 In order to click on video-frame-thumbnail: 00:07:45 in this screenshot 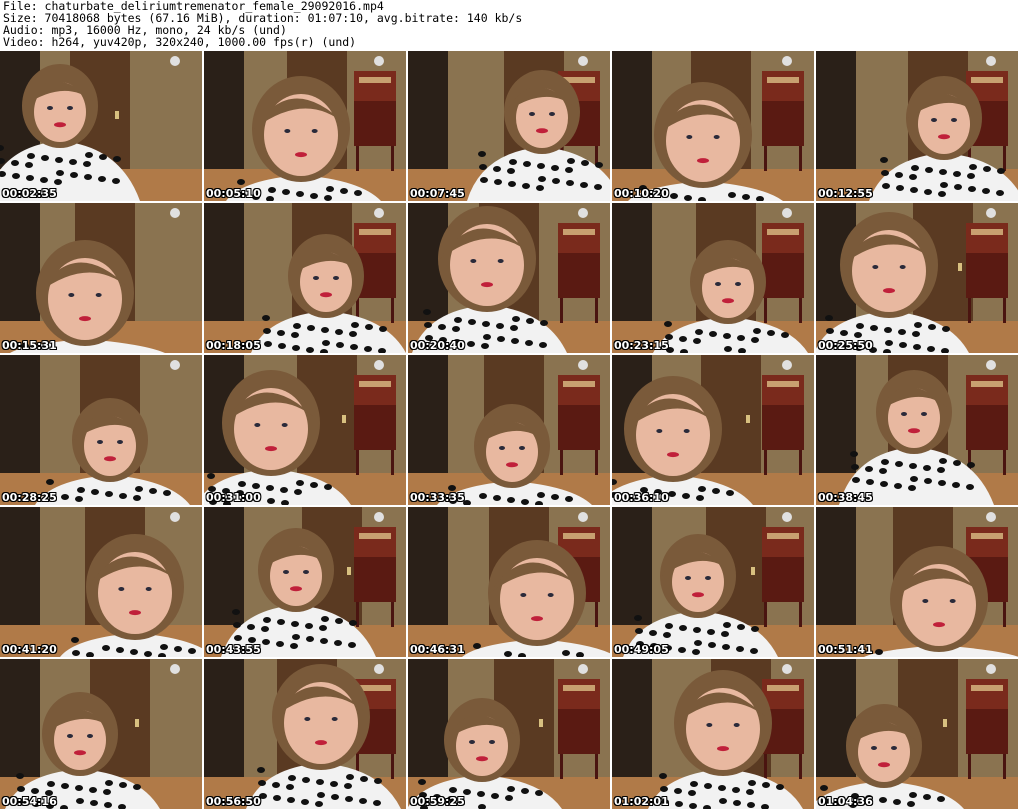, I will do `click(509, 126)`.